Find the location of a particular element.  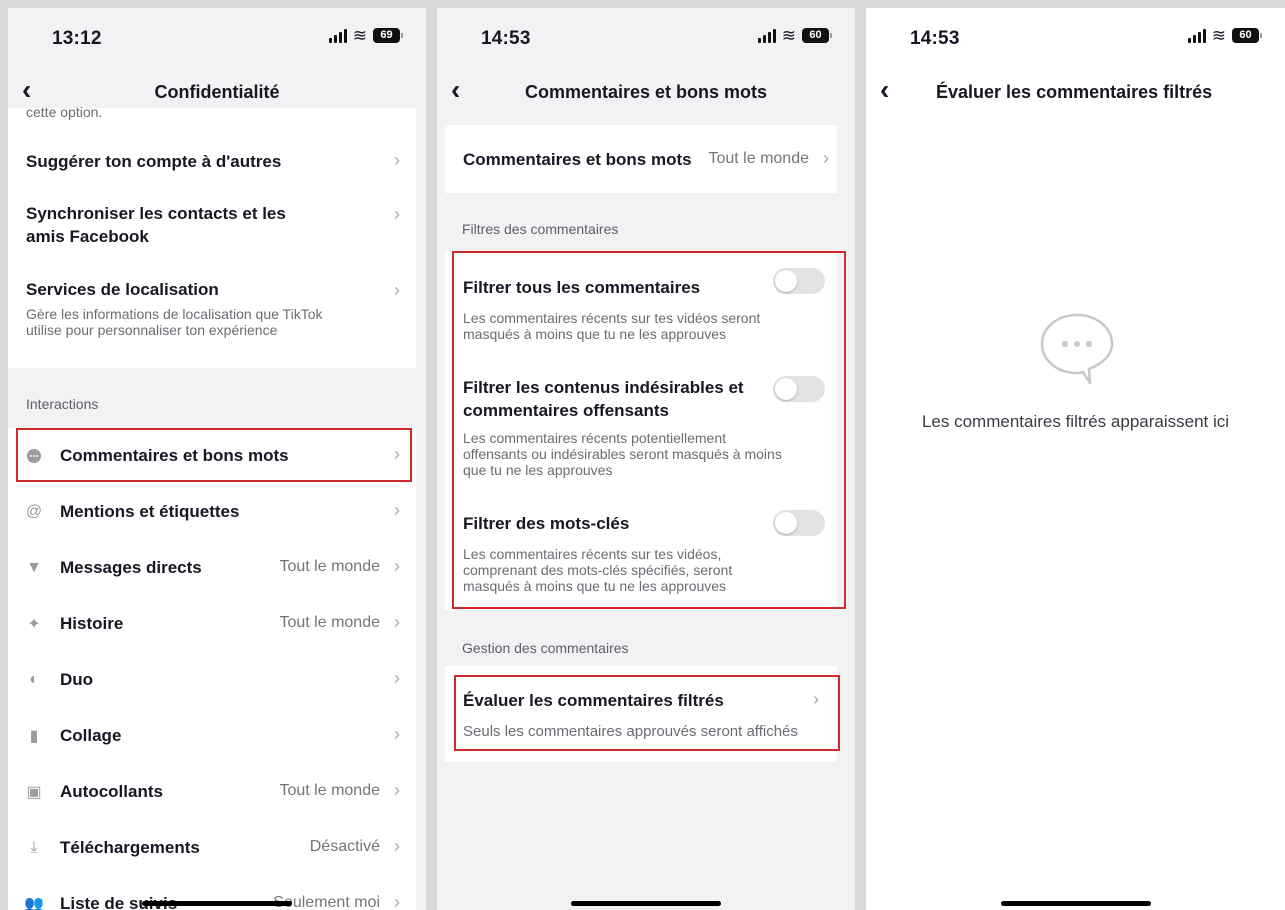

row-stitch: ▮ Collage › is located at coordinates (212, 736).